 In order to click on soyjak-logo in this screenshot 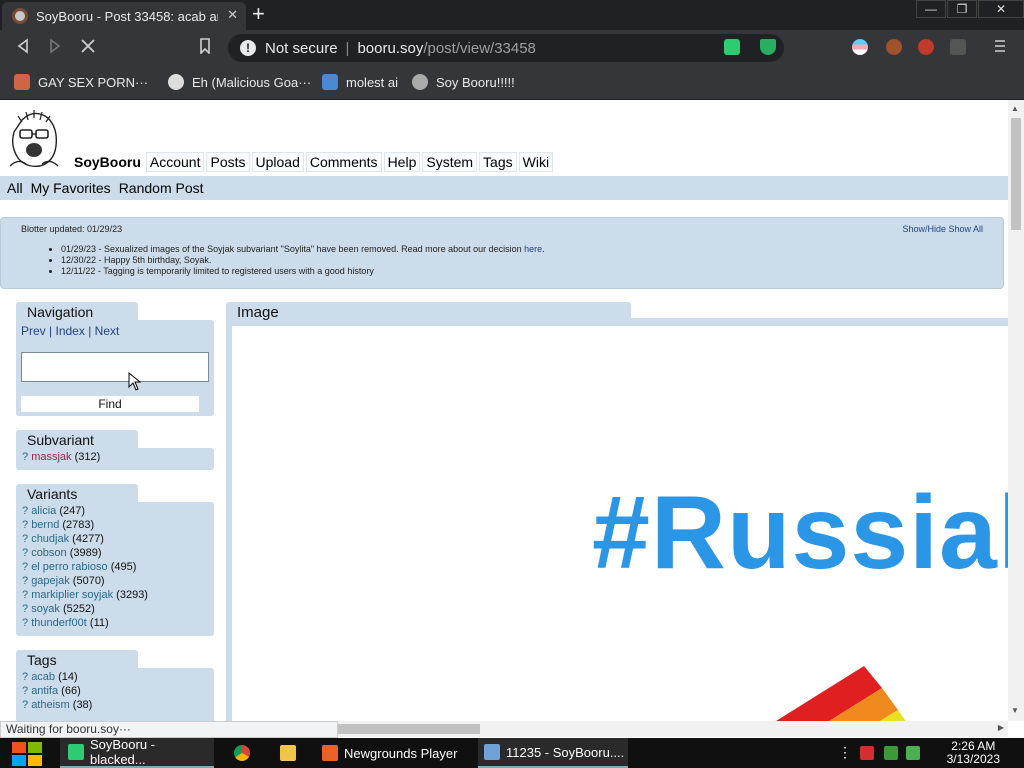, I will do `click(34, 140)`.